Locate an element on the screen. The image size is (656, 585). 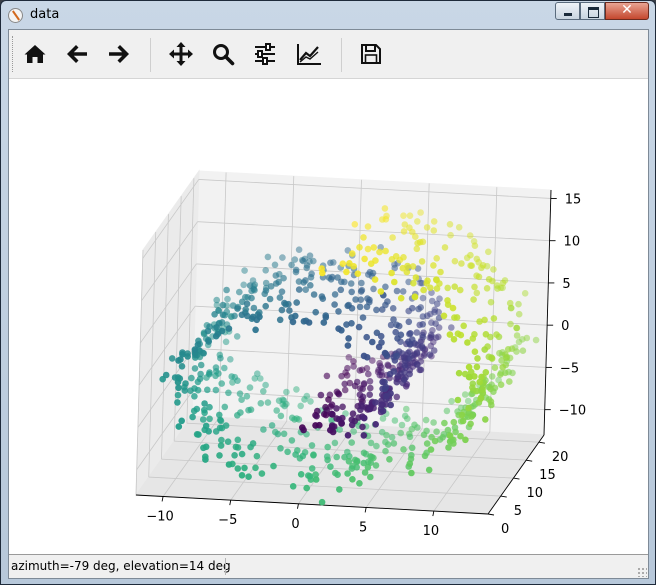
home-button is located at coordinates (35, 54).